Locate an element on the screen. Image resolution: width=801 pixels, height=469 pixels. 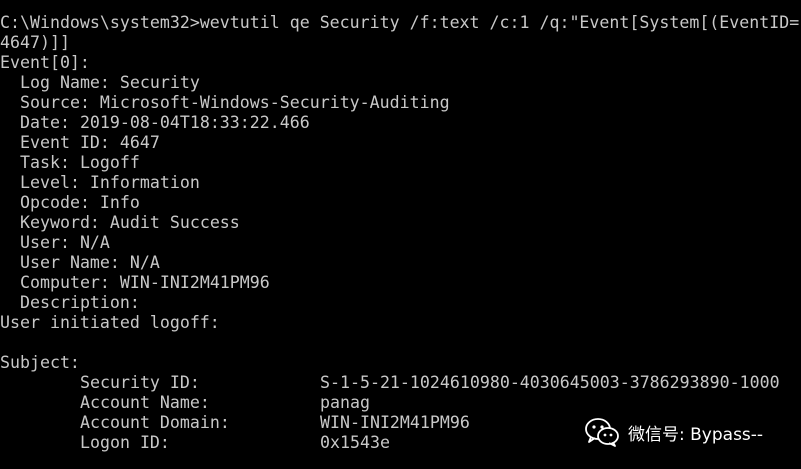
user-field: User: N/A is located at coordinates (65, 242).